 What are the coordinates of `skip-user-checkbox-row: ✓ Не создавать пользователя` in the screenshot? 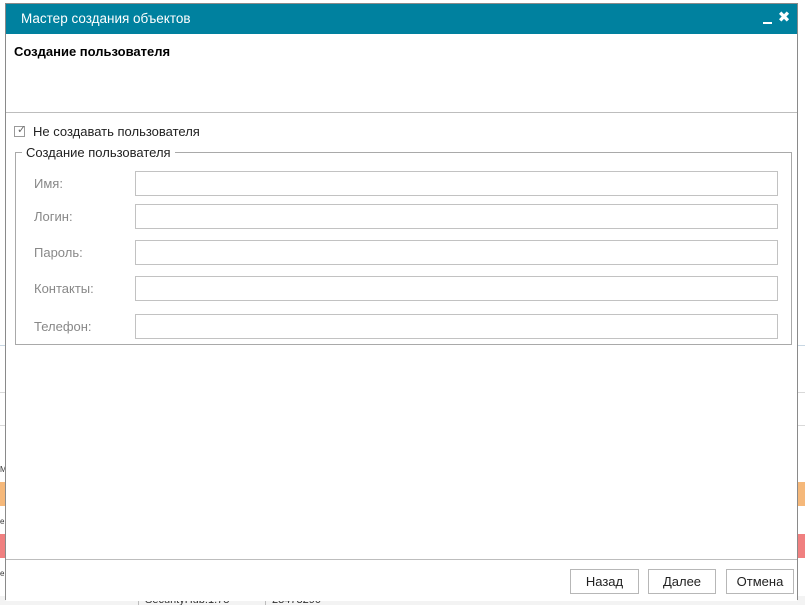 It's located at (107, 131).